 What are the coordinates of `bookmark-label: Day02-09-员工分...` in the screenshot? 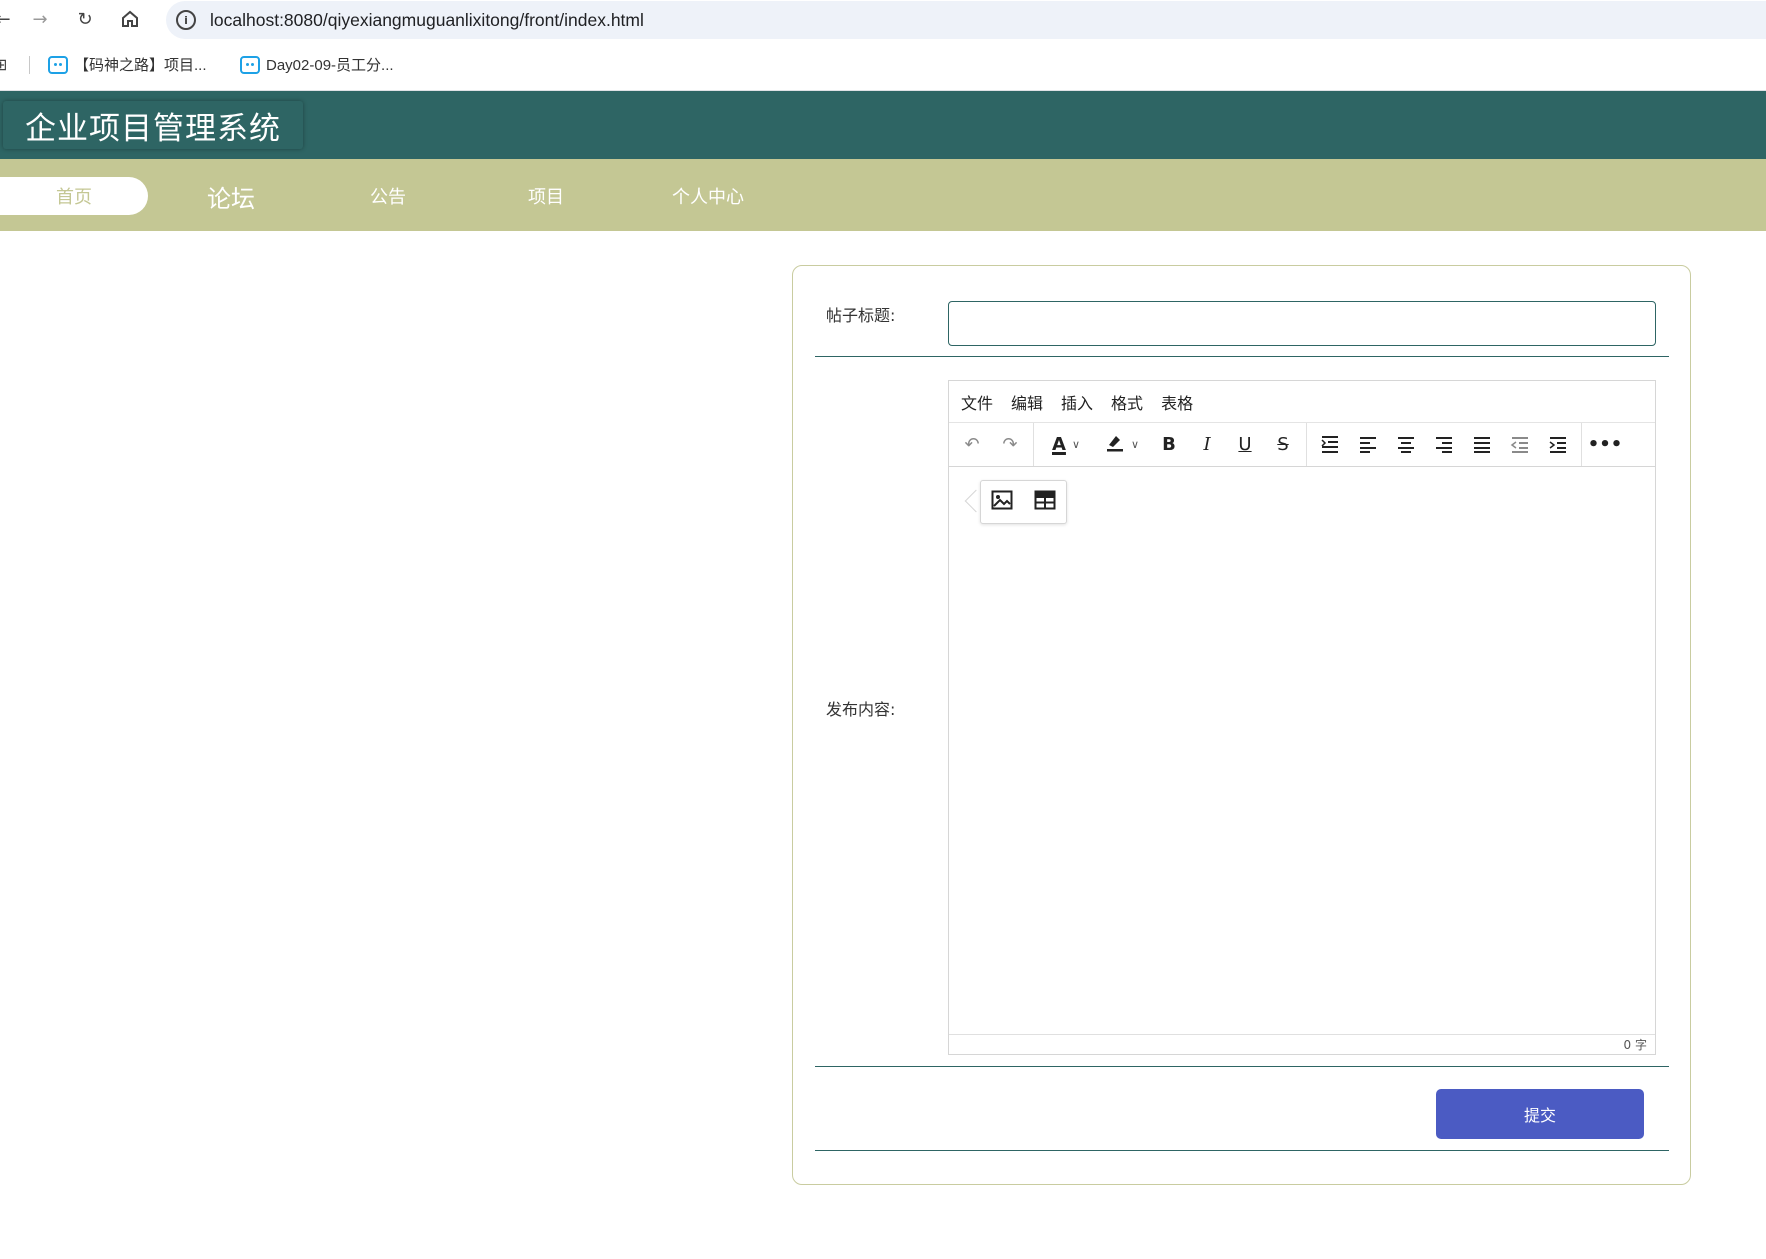 It's located at (330, 65).